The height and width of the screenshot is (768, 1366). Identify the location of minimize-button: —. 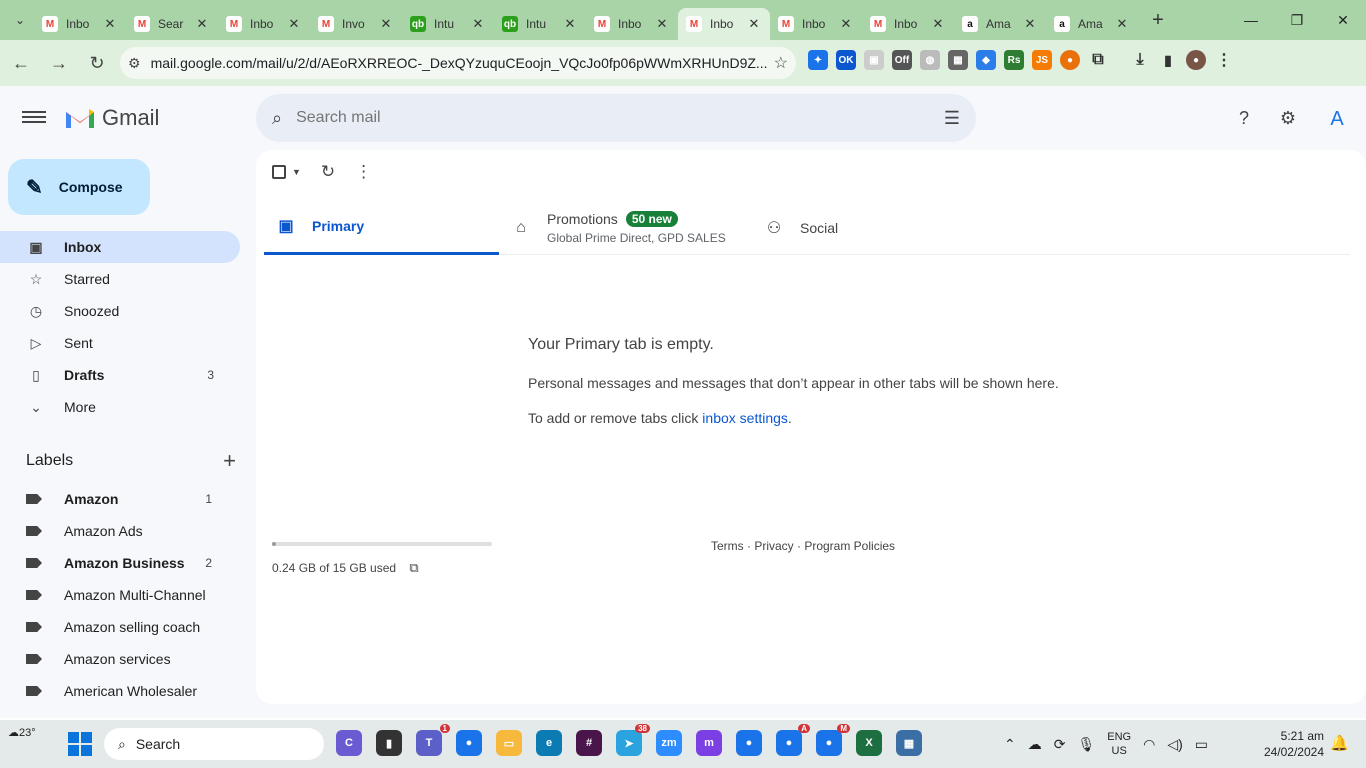
(1251, 20).